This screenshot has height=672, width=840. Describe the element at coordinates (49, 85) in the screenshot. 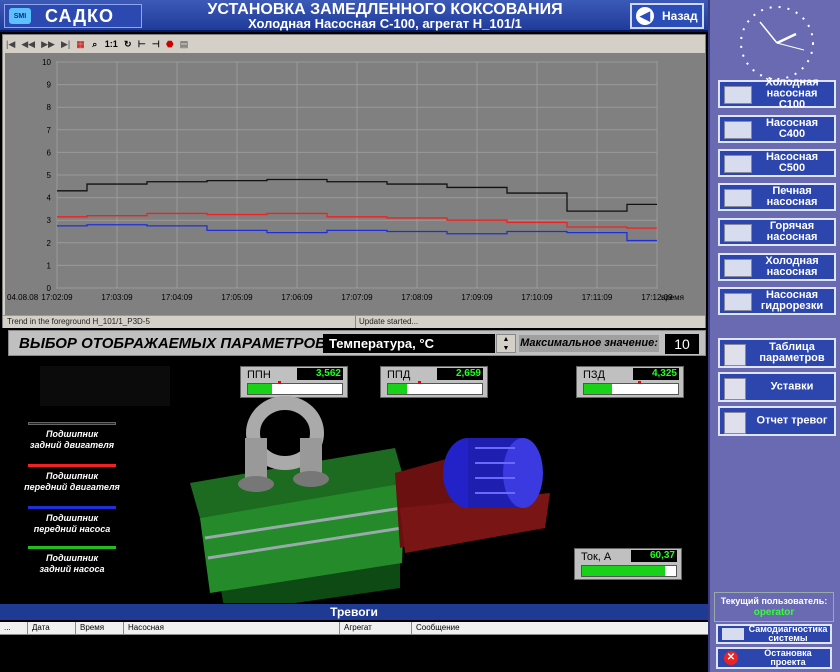

I see `y-tick-label: 9` at that location.